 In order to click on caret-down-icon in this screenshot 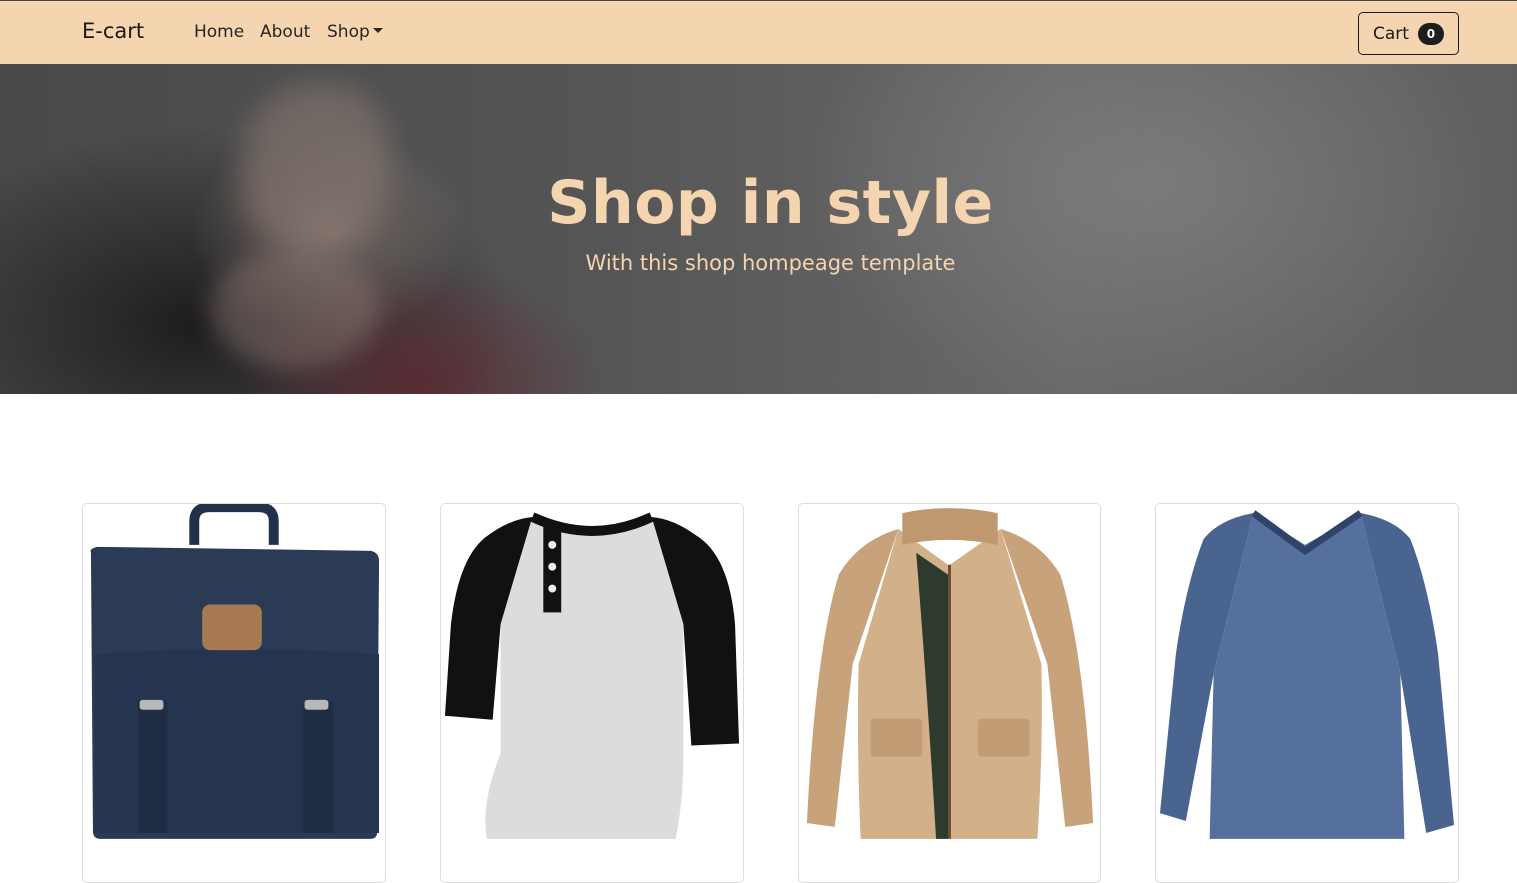, I will do `click(377, 30)`.